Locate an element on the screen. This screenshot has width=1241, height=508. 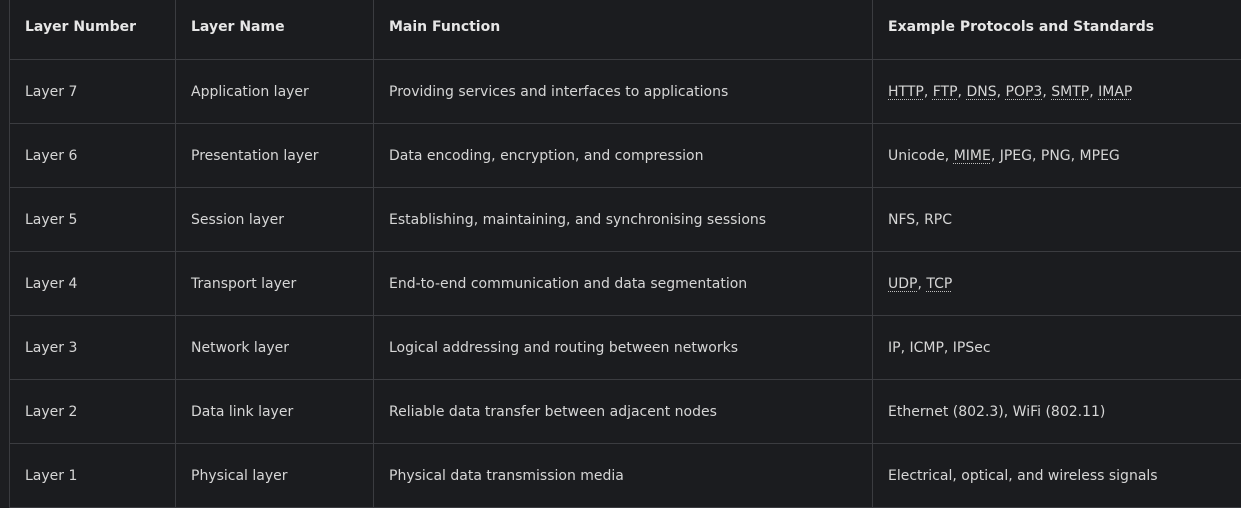
layer-number-cell: Layer 1 is located at coordinates (93, 476).